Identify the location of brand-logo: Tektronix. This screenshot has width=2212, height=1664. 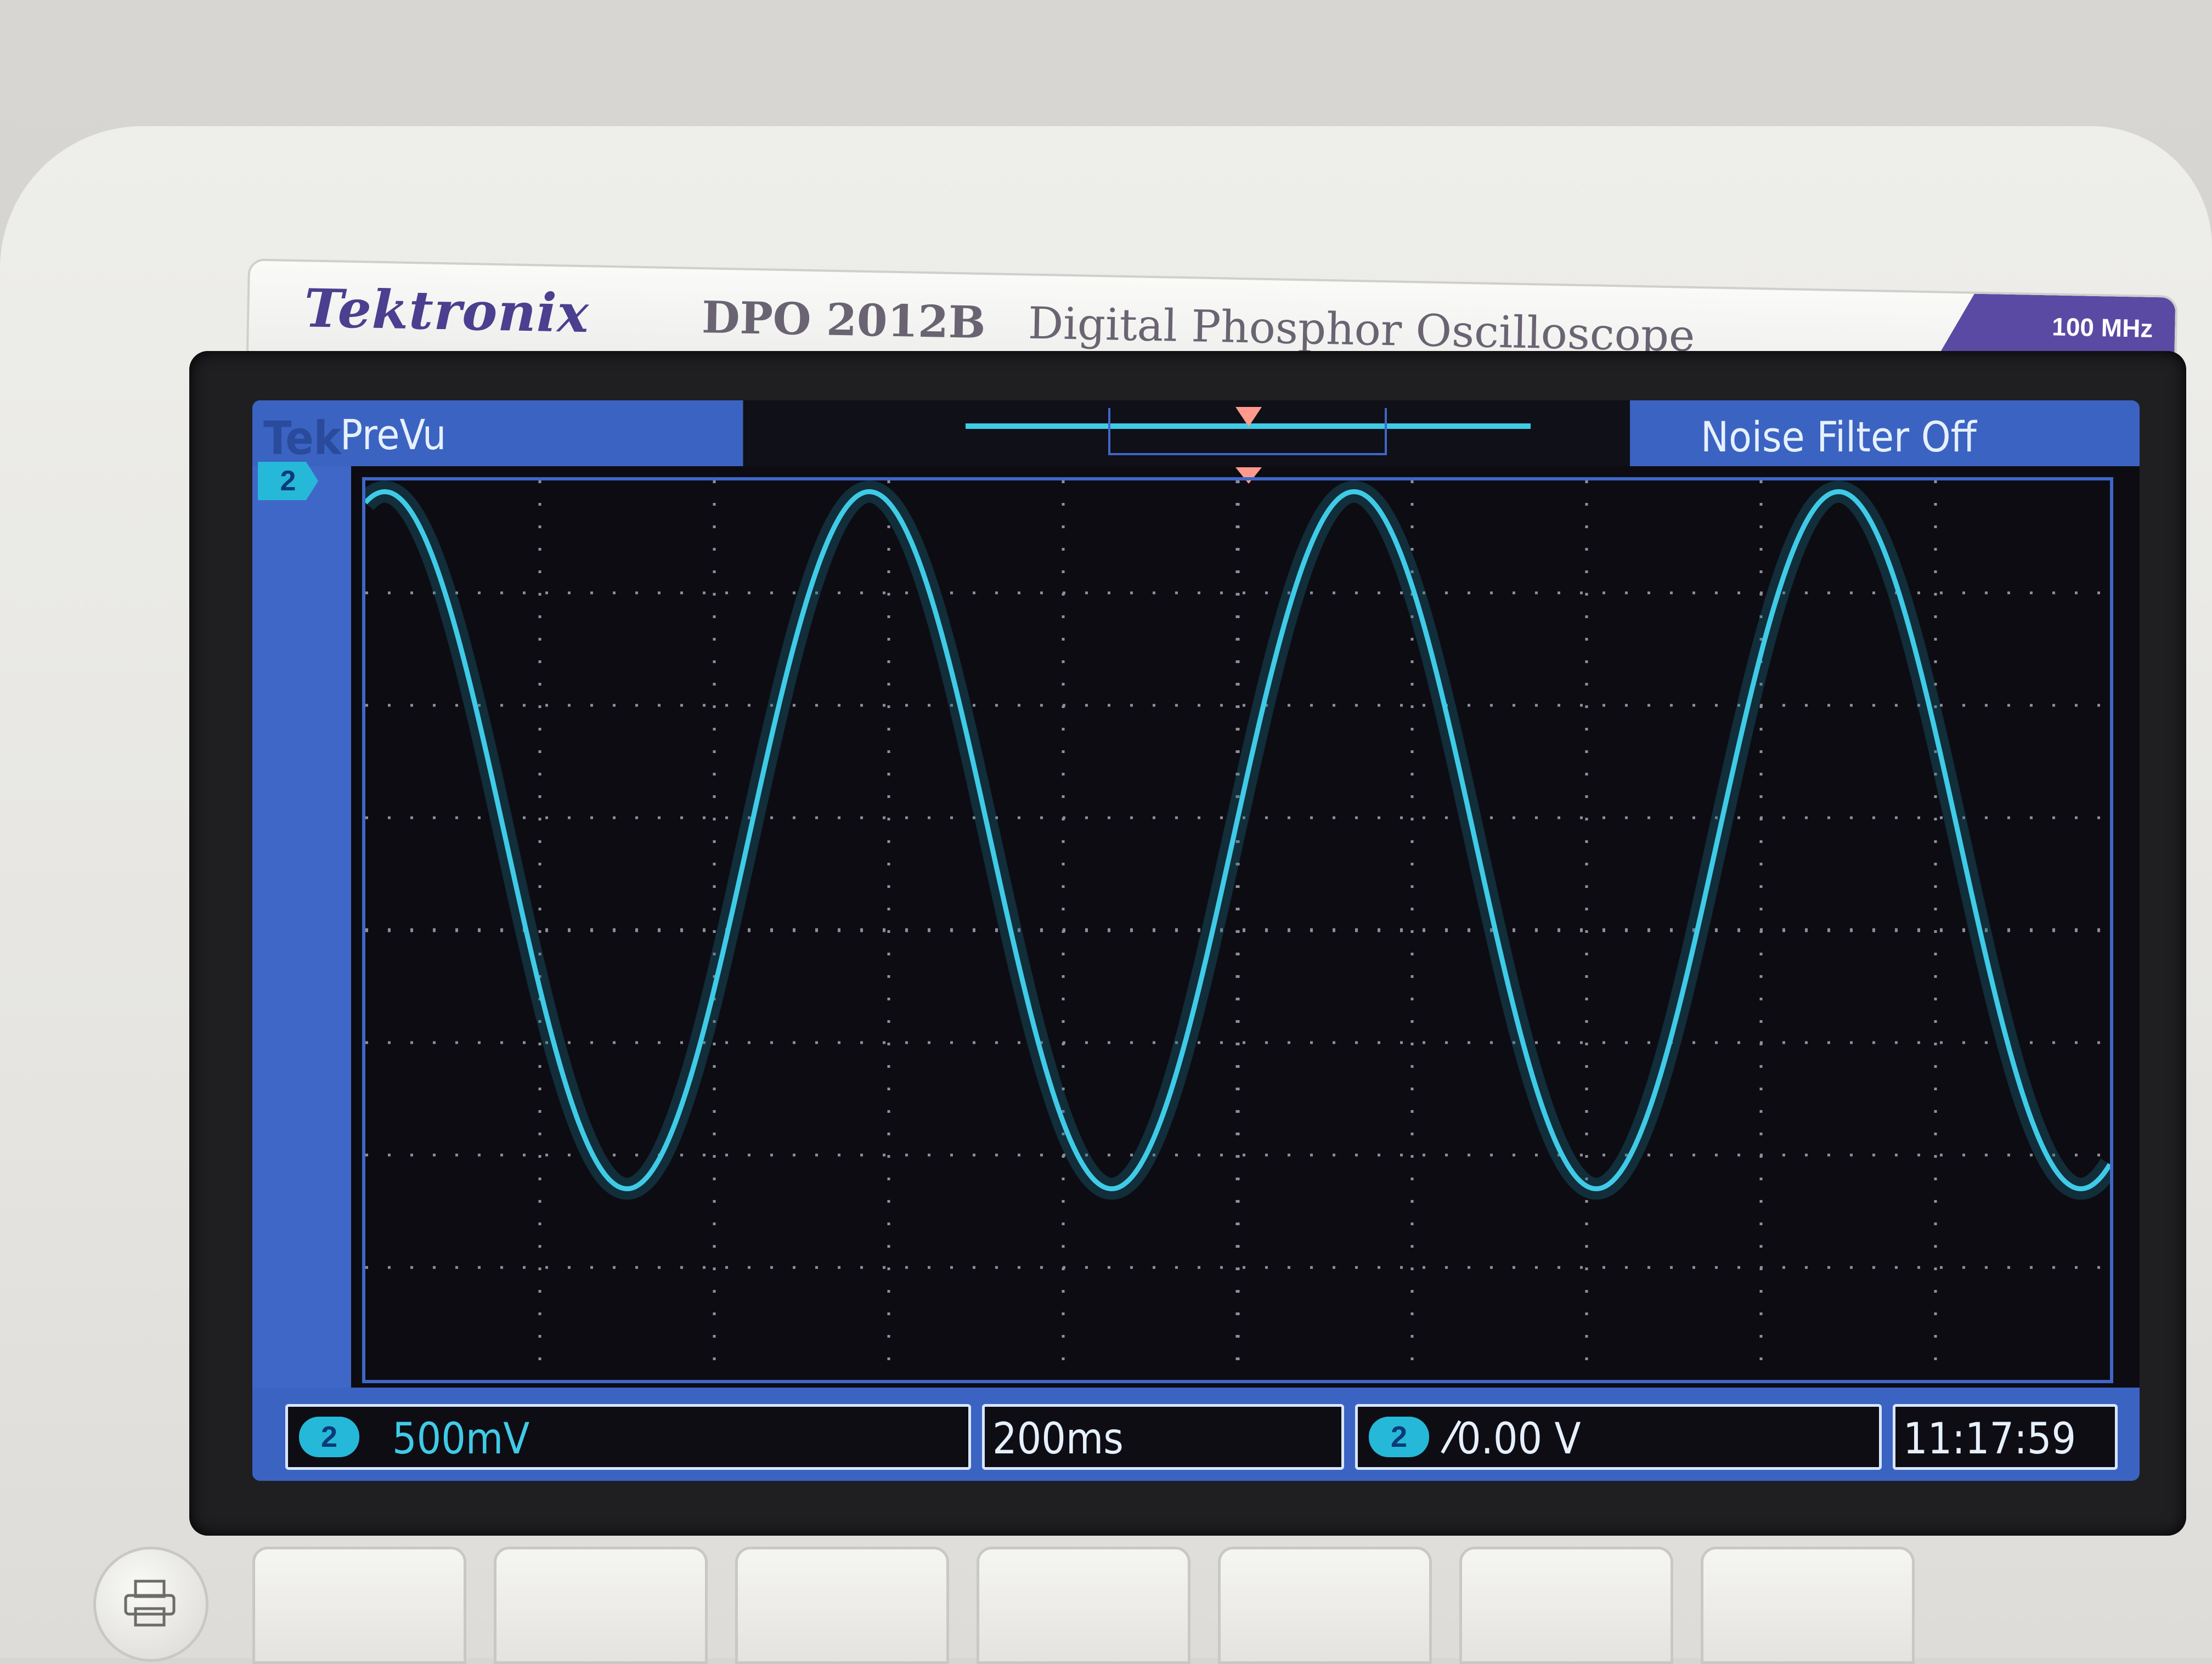
(447, 311).